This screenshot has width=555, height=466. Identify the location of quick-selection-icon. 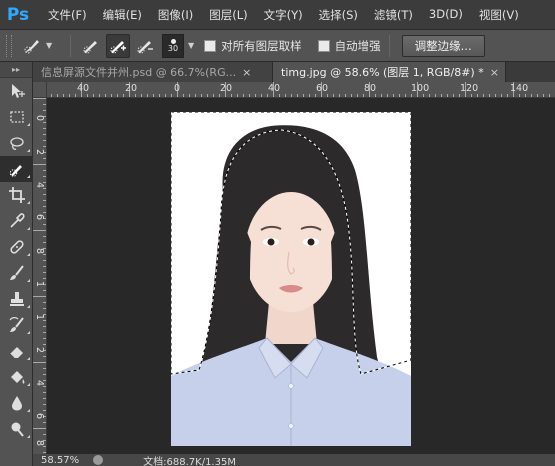
(15, 171).